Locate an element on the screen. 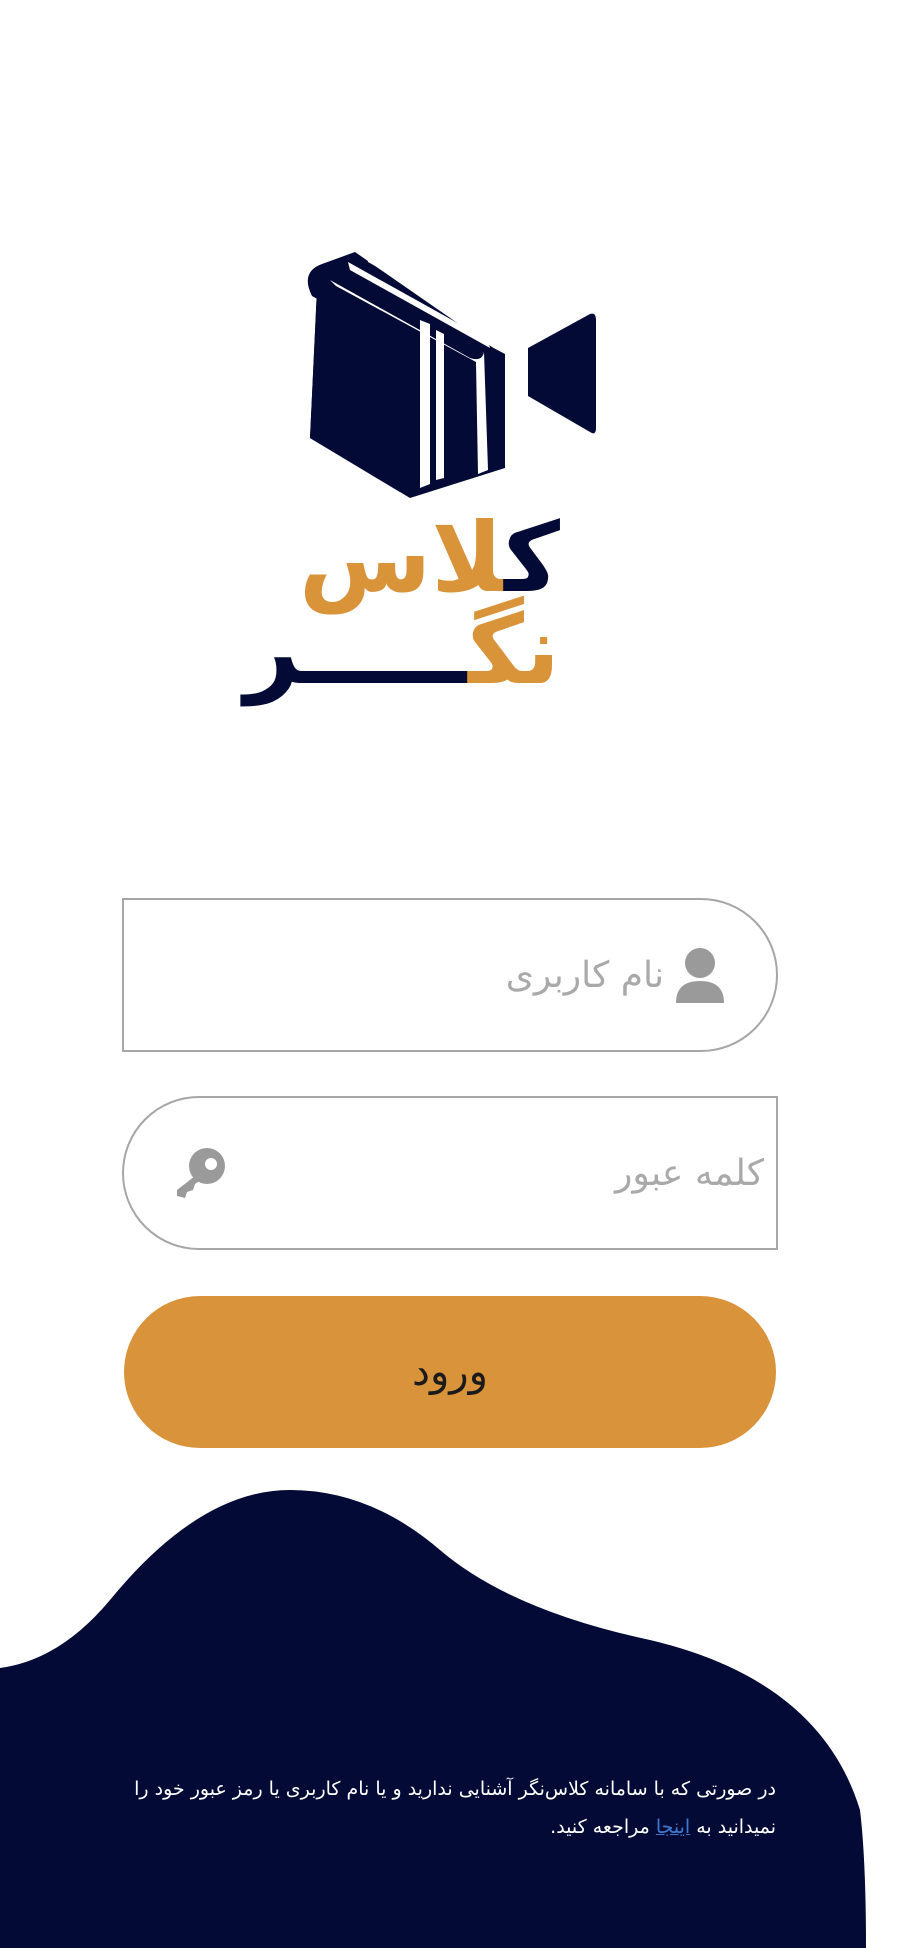  password-input is located at coordinates (514, 1173).